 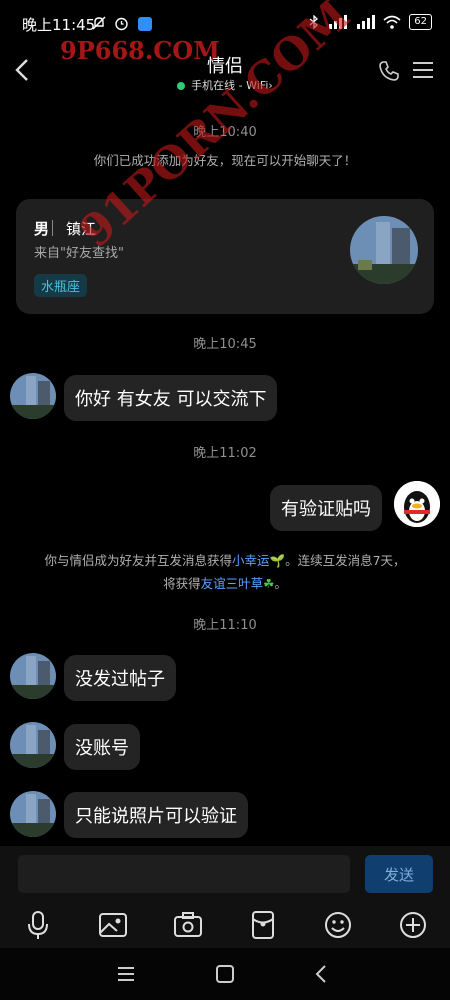 What do you see at coordinates (413, 925) in the screenshot?
I see `plus-icon` at bounding box center [413, 925].